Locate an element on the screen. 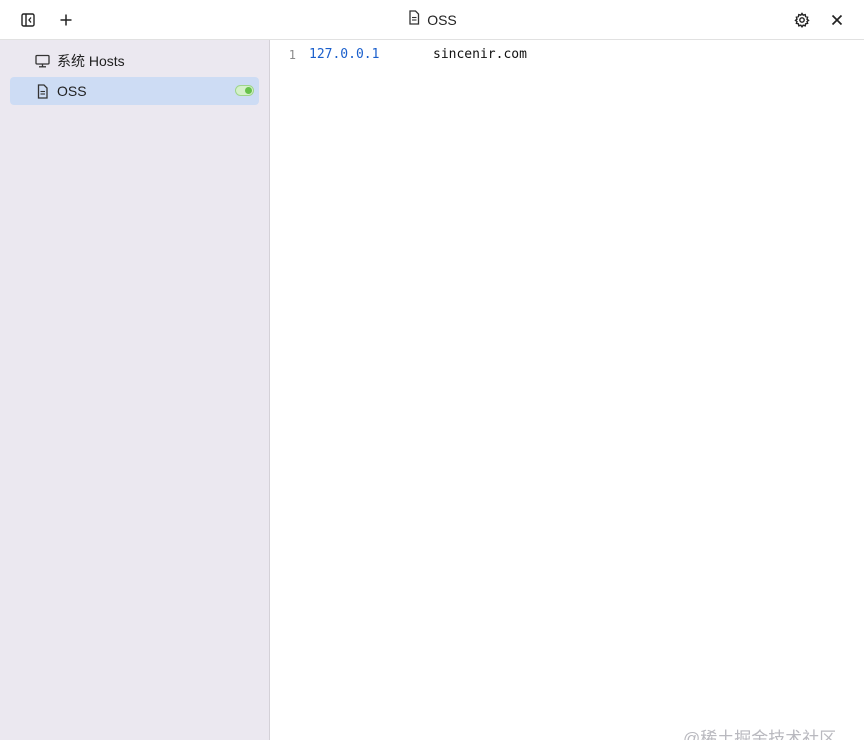 The height and width of the screenshot is (740, 864). sidebar-item-label: 系统 Hosts is located at coordinates (91, 61).